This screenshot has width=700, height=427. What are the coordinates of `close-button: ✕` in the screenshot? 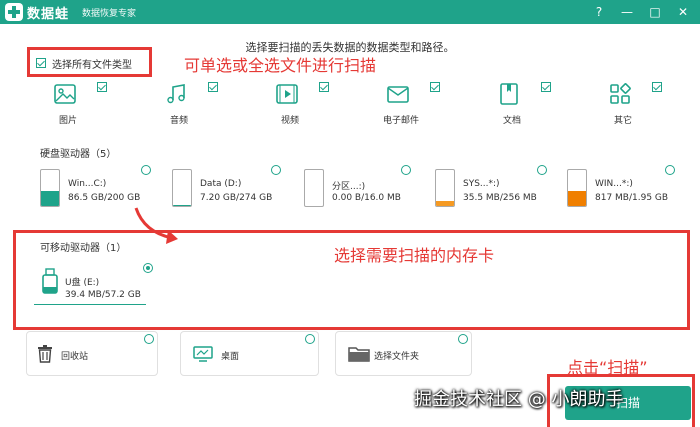 It's located at (683, 12).